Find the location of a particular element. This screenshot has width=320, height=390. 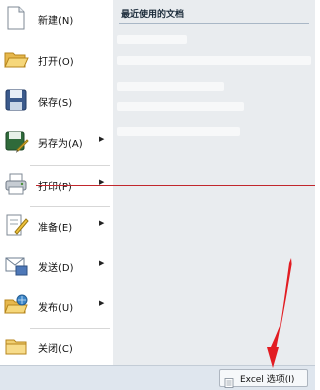

menu-item-save-as: 另存为(A) ▶ is located at coordinates (56, 143).